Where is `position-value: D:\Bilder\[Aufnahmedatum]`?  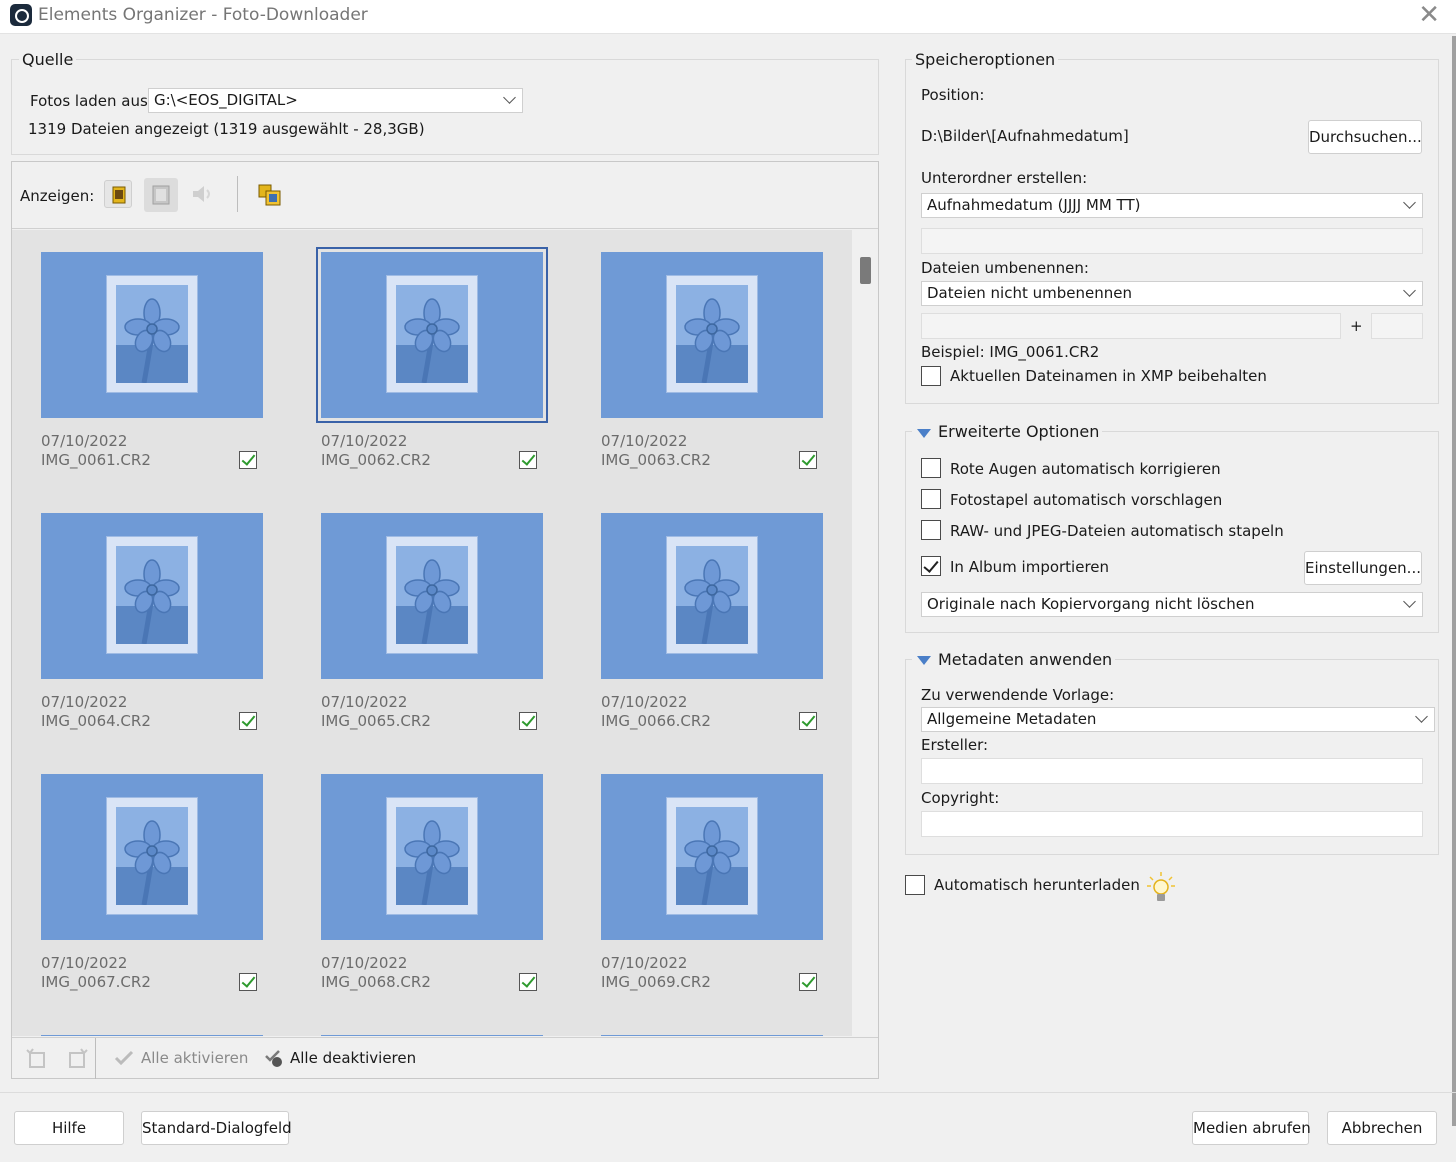 position-value: D:\Bilder\[Aufnahmedatum] is located at coordinates (1025, 136).